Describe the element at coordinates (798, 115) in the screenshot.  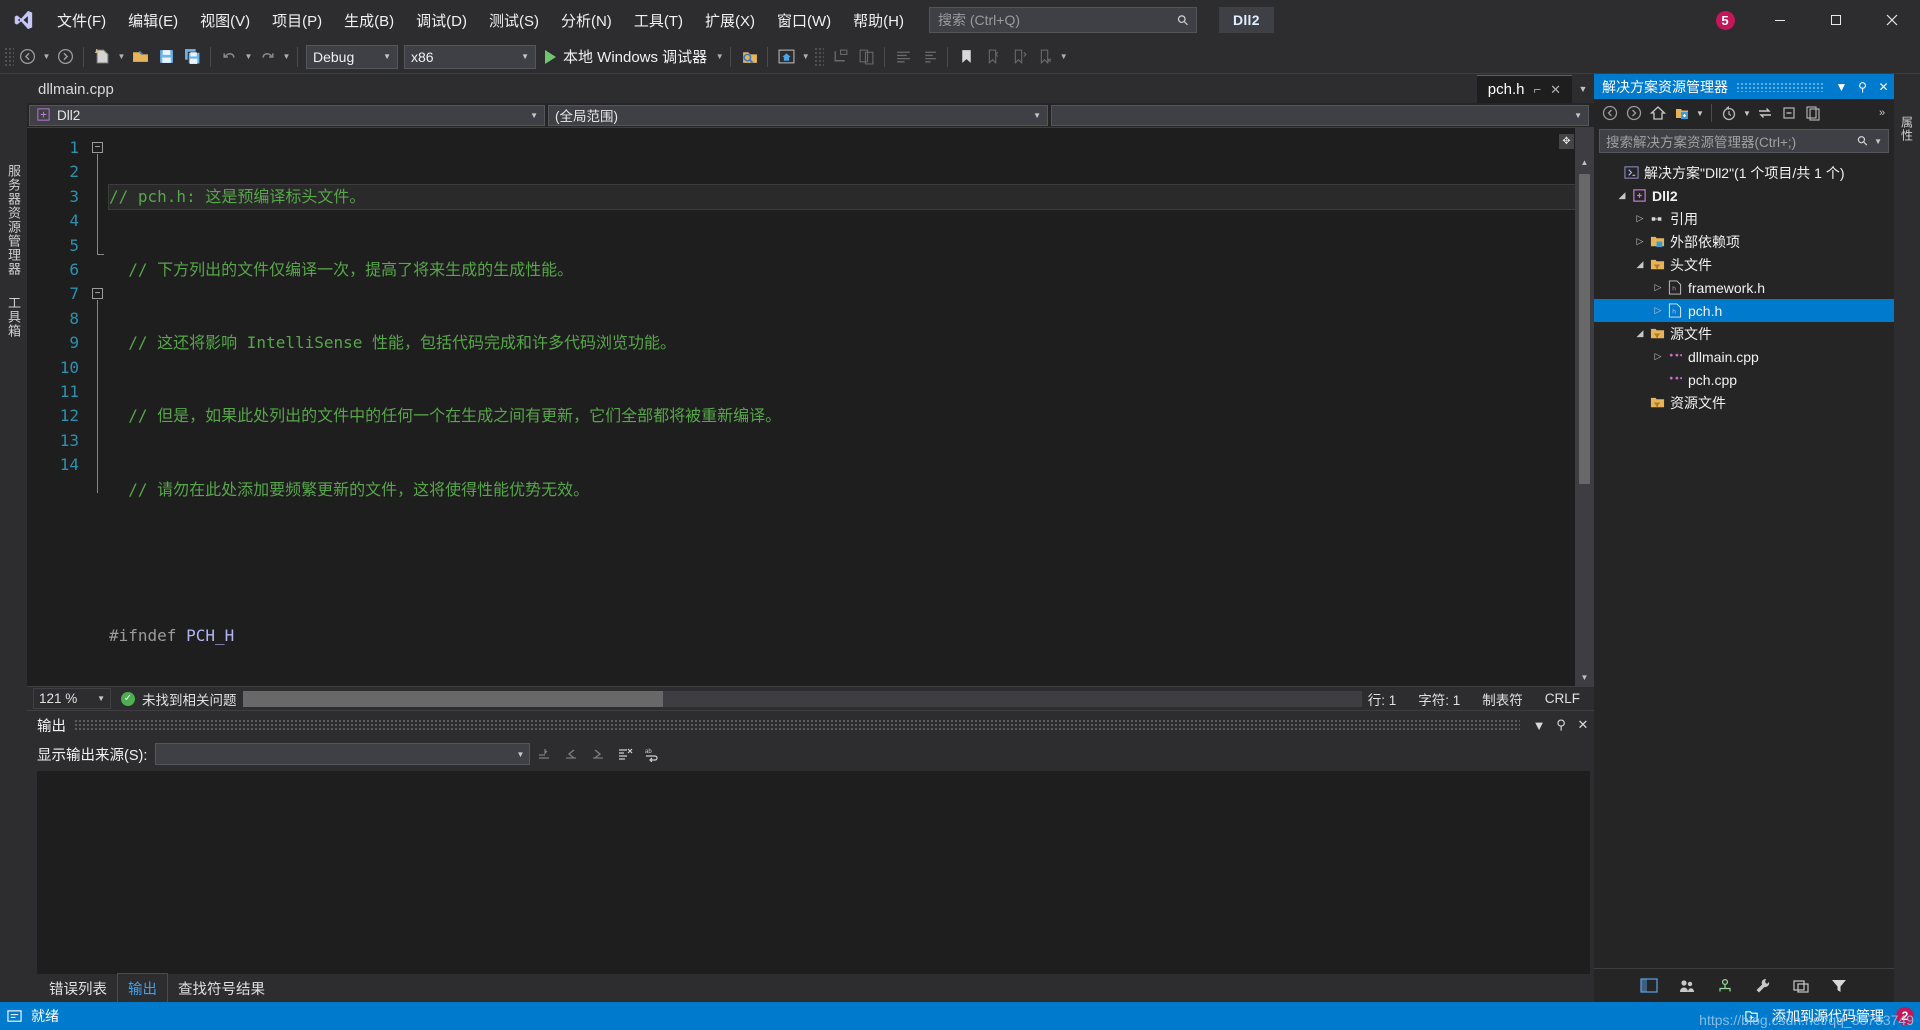
I see `navbar-scope-combo: (全局范围) ▼` at that location.